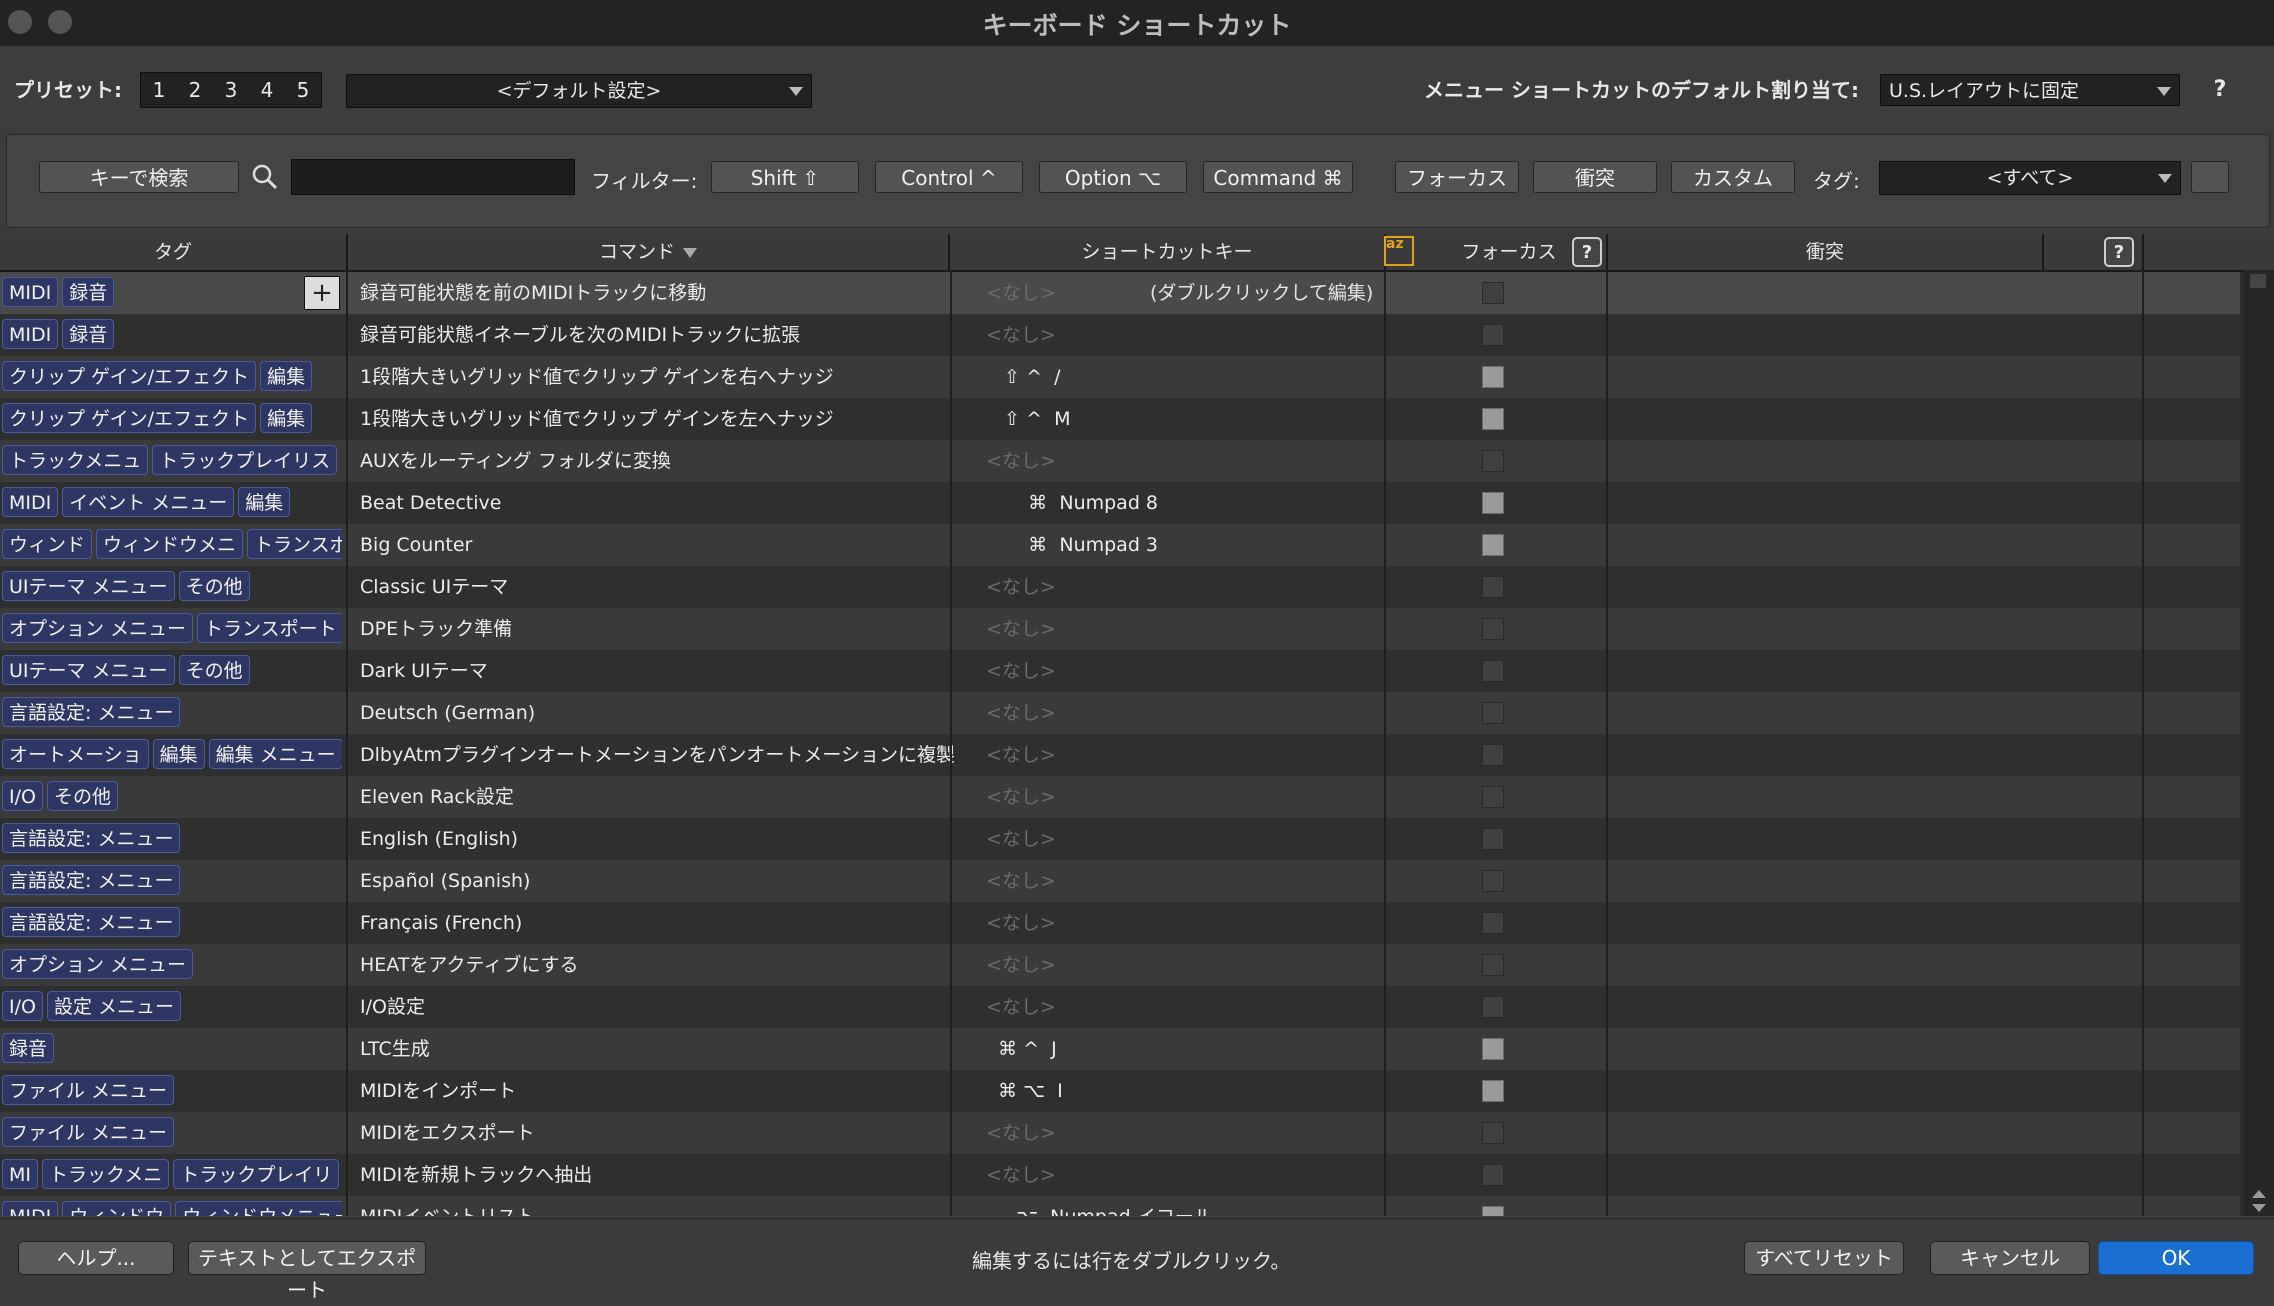 The width and height of the screenshot is (2274, 1306). Describe the element at coordinates (117, 1208) in the screenshot. I see `tag-badge: ウィンドウ` at that location.